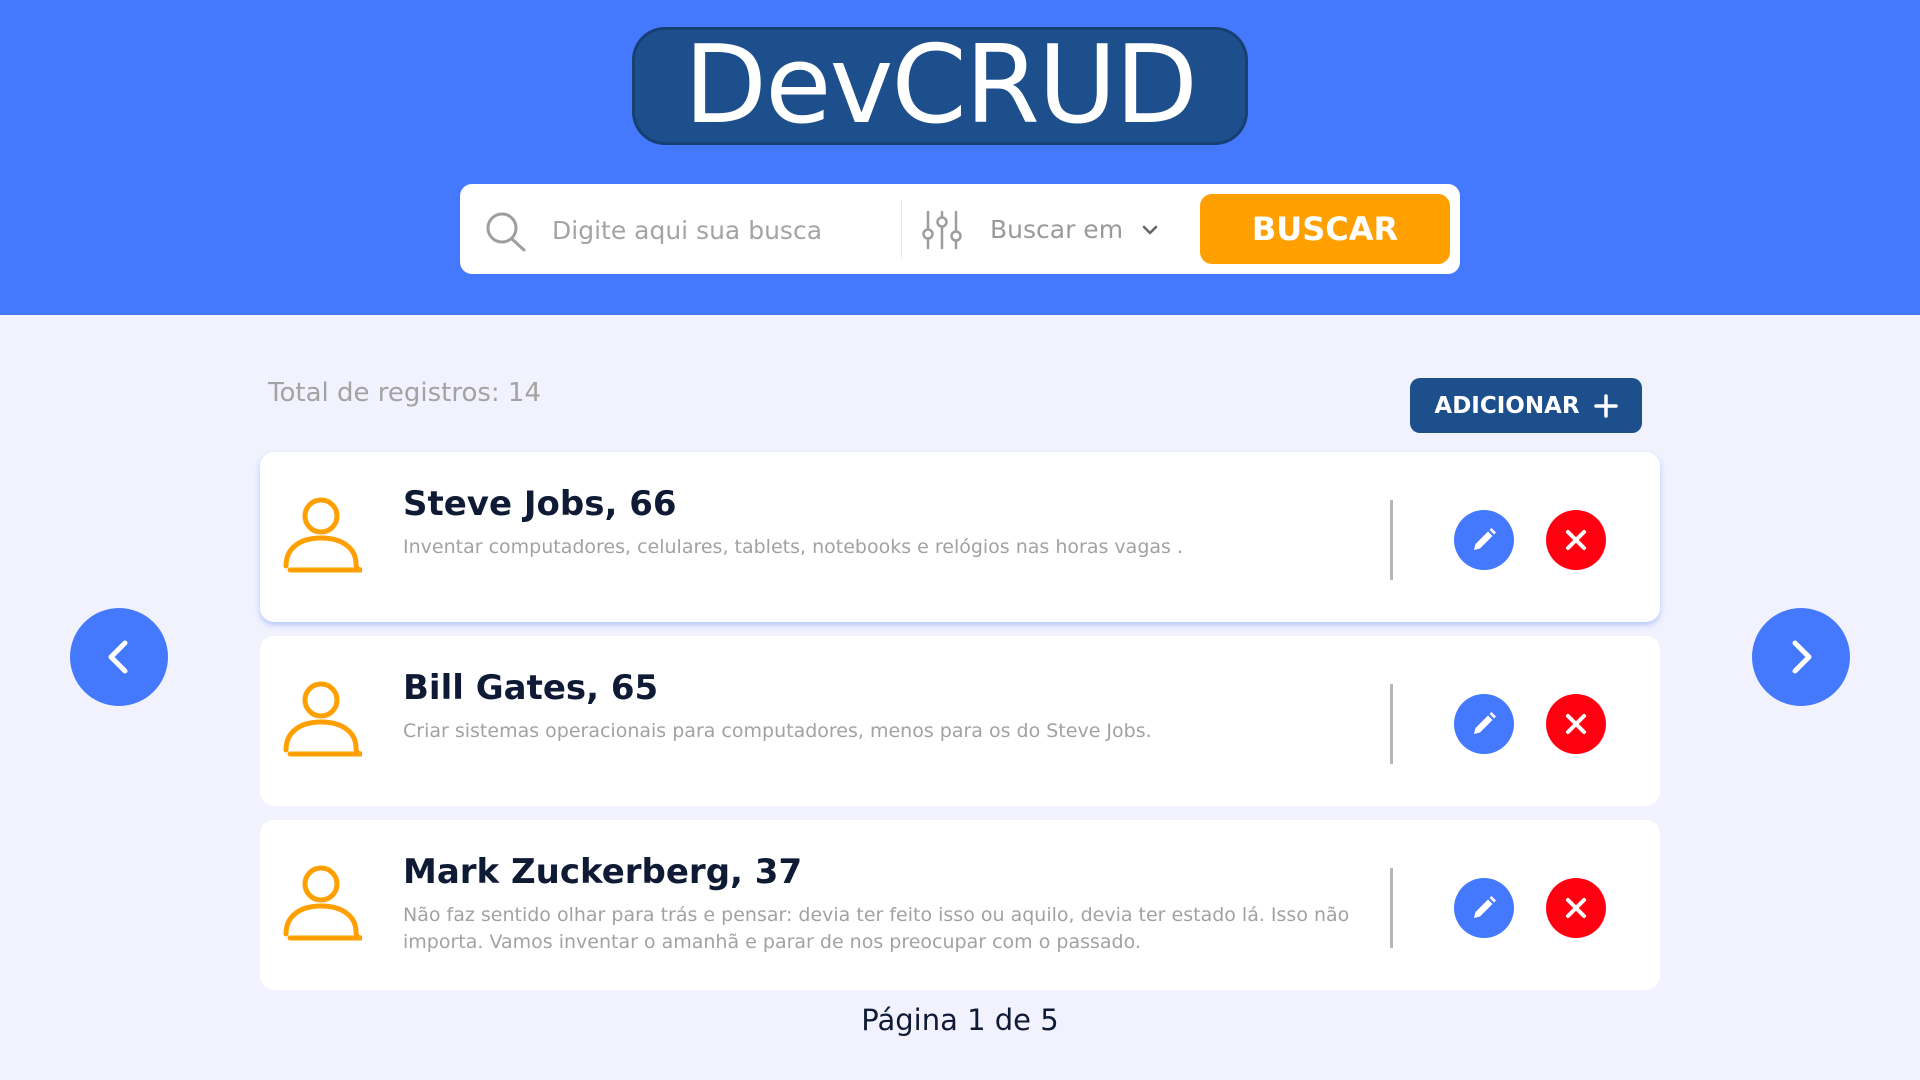  I want to click on search-bar: Buscar em BUSCAR, so click(960, 229).